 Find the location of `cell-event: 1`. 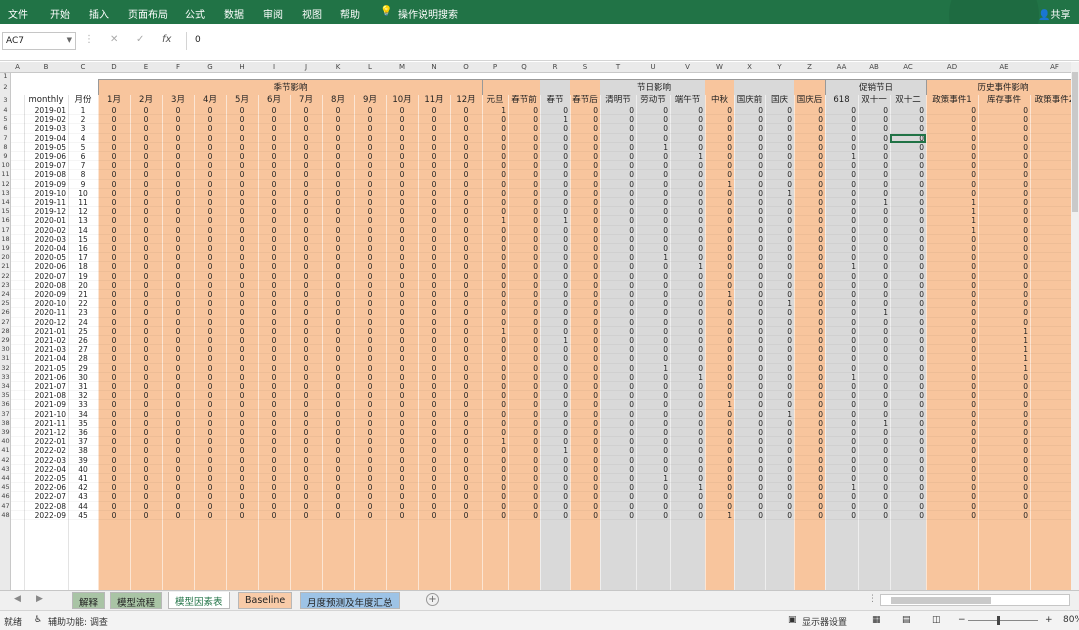

cell-event: 1 is located at coordinates (952, 211).